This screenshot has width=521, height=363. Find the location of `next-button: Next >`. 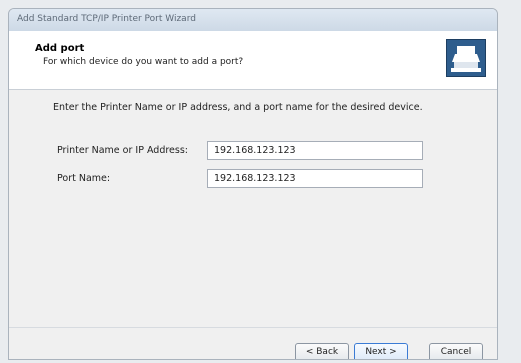

next-button: Next > is located at coordinates (381, 351).